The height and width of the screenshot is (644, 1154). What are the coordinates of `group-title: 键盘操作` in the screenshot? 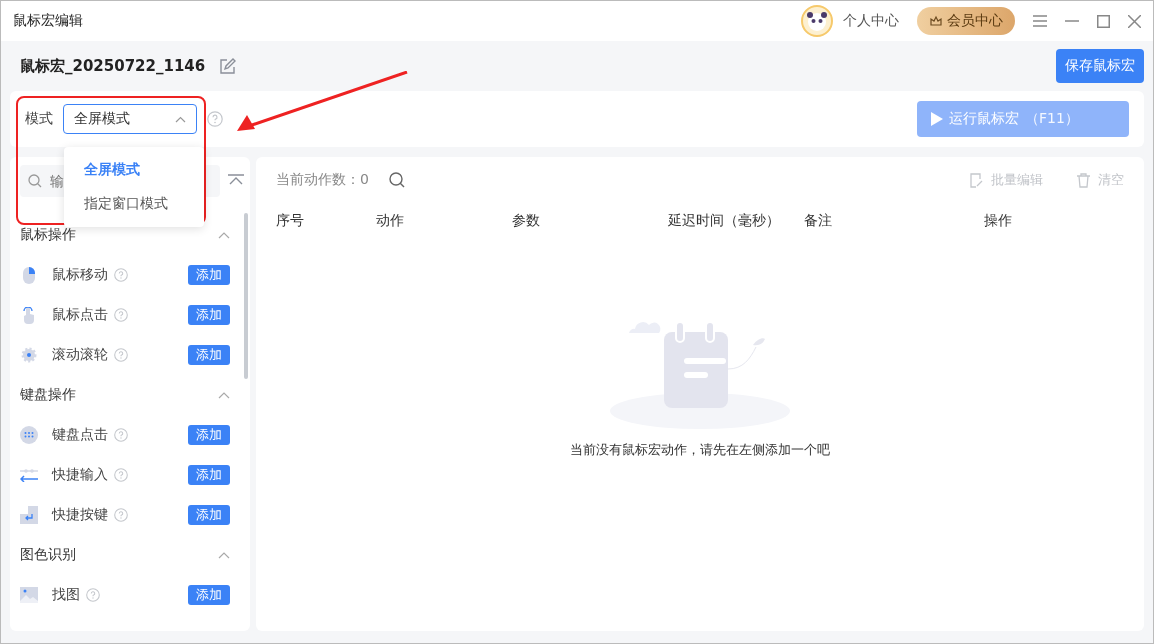 It's located at (48, 395).